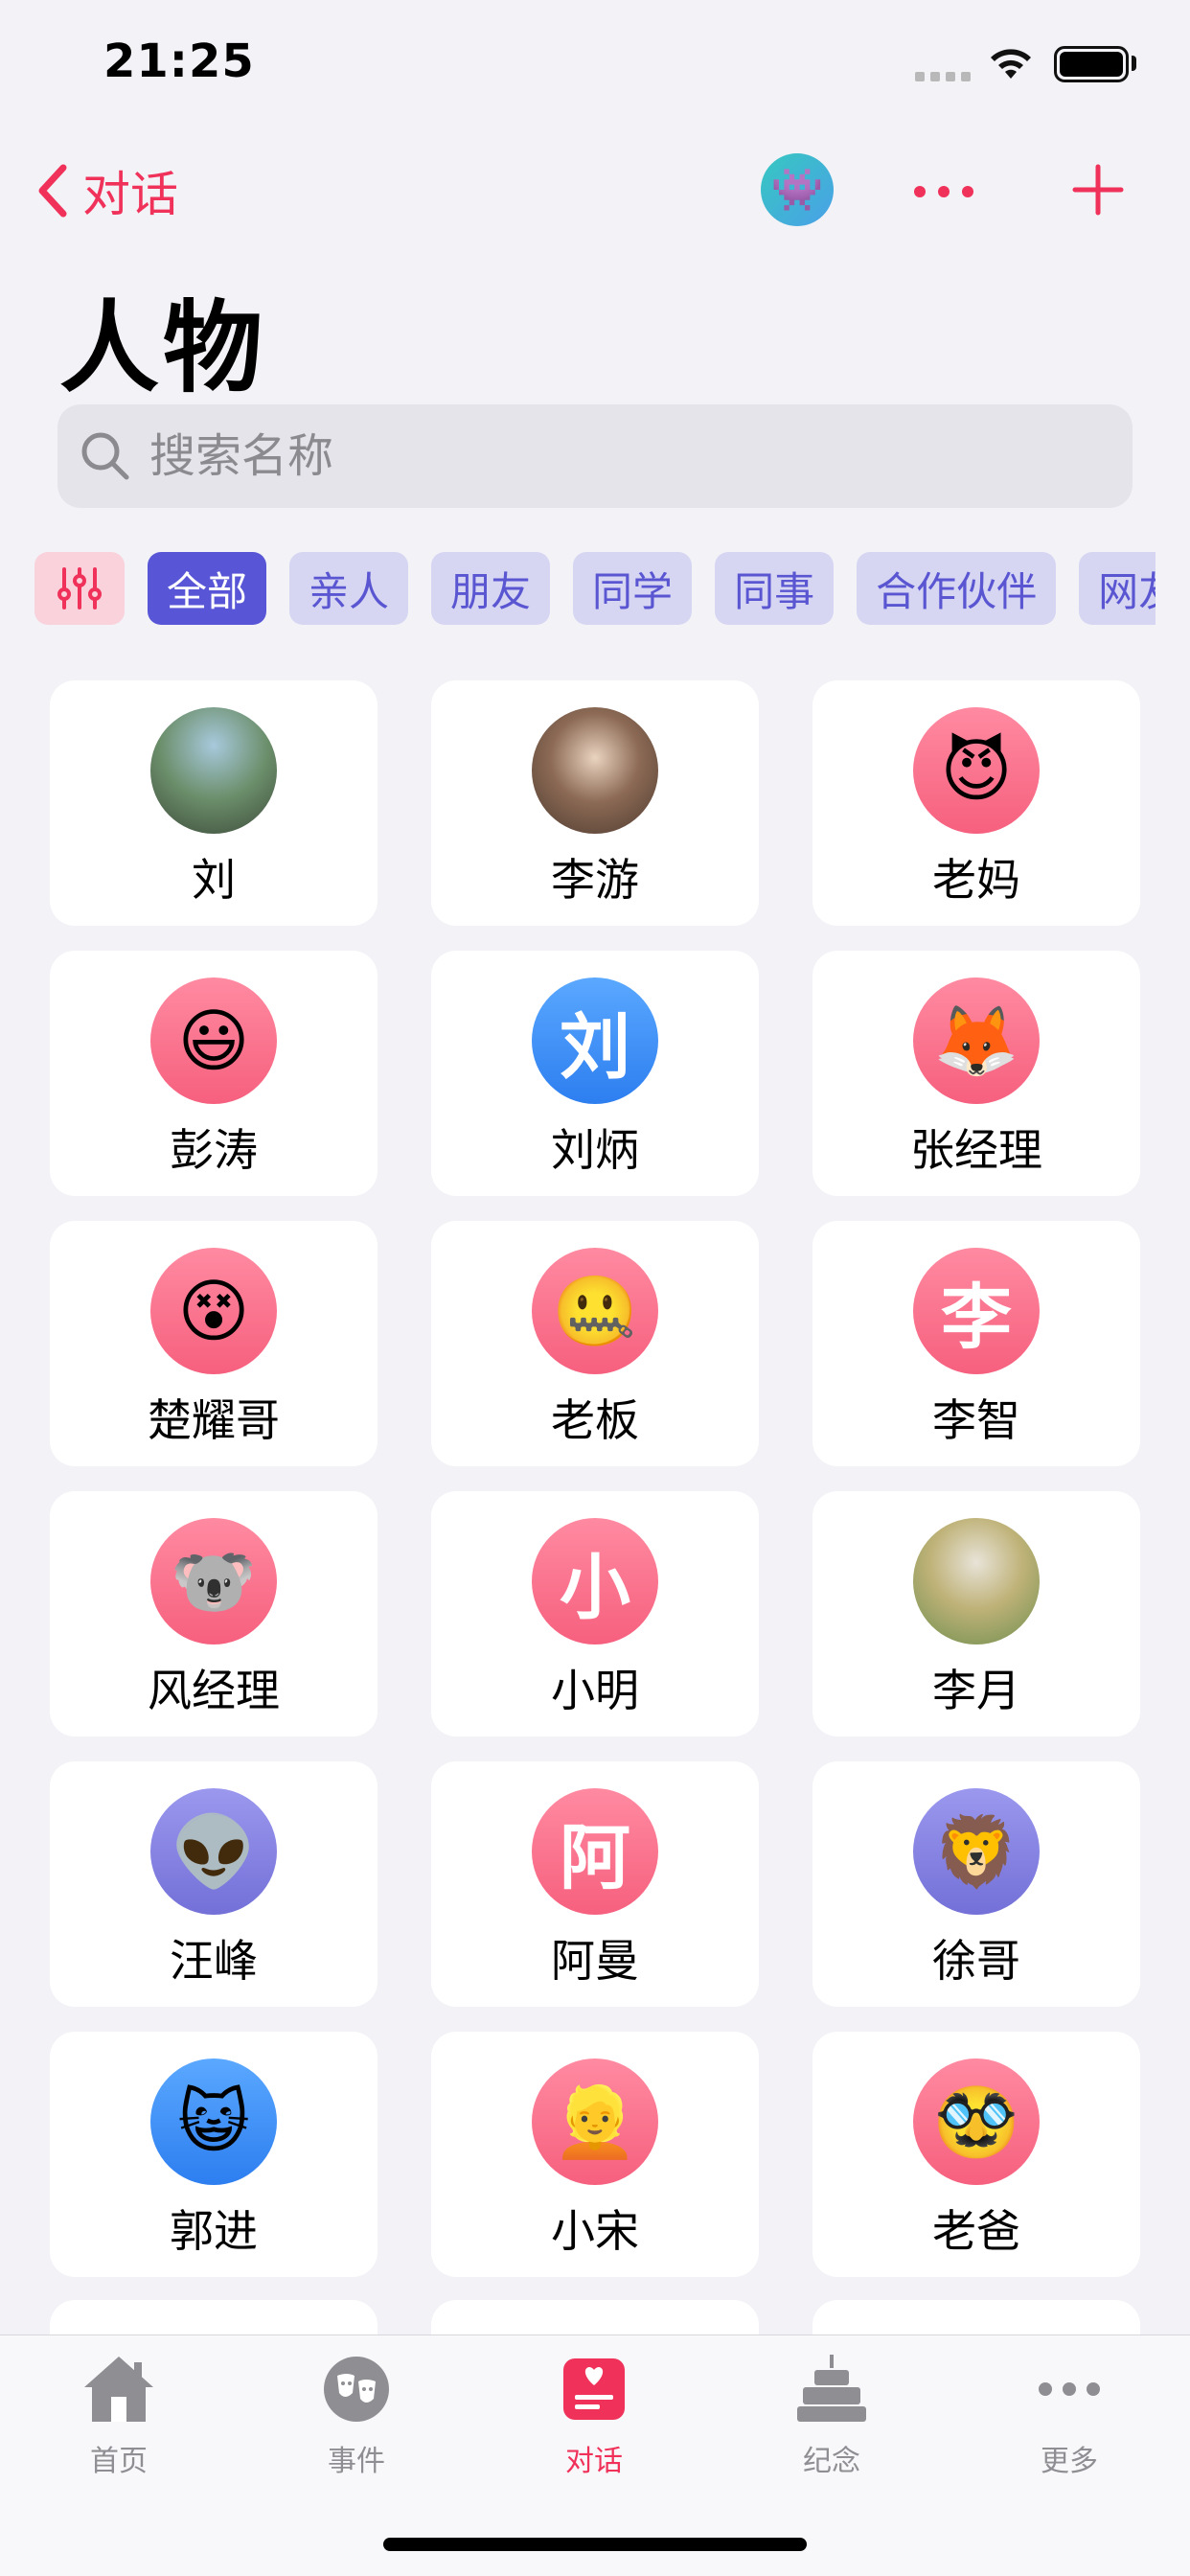 Image resolution: width=1190 pixels, height=2576 pixels. I want to click on letter-avatar: 李, so click(977, 1311).